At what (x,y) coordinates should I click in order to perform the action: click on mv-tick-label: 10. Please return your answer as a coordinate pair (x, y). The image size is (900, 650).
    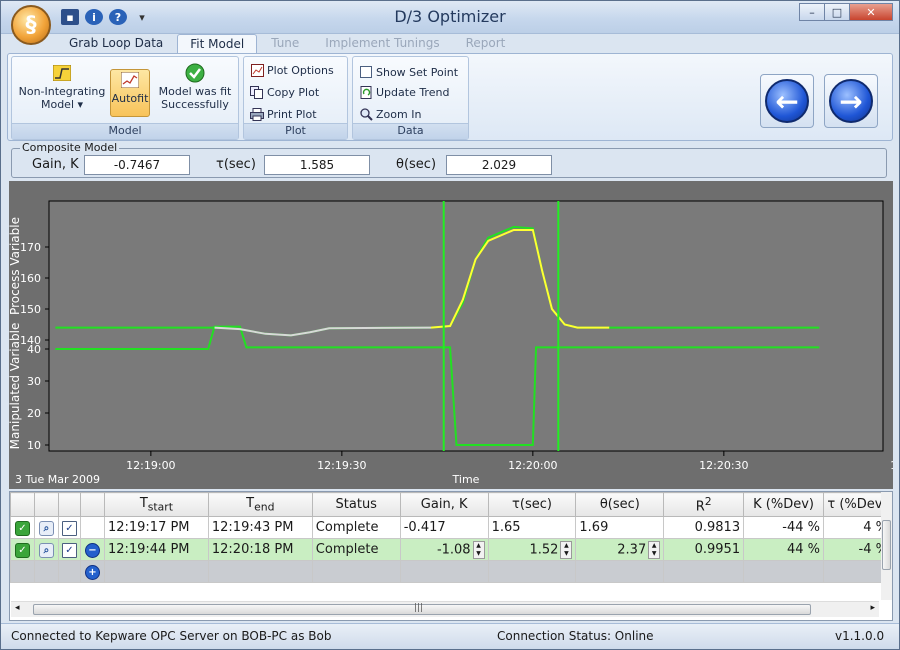
    Looking at the image, I should click on (34, 445).